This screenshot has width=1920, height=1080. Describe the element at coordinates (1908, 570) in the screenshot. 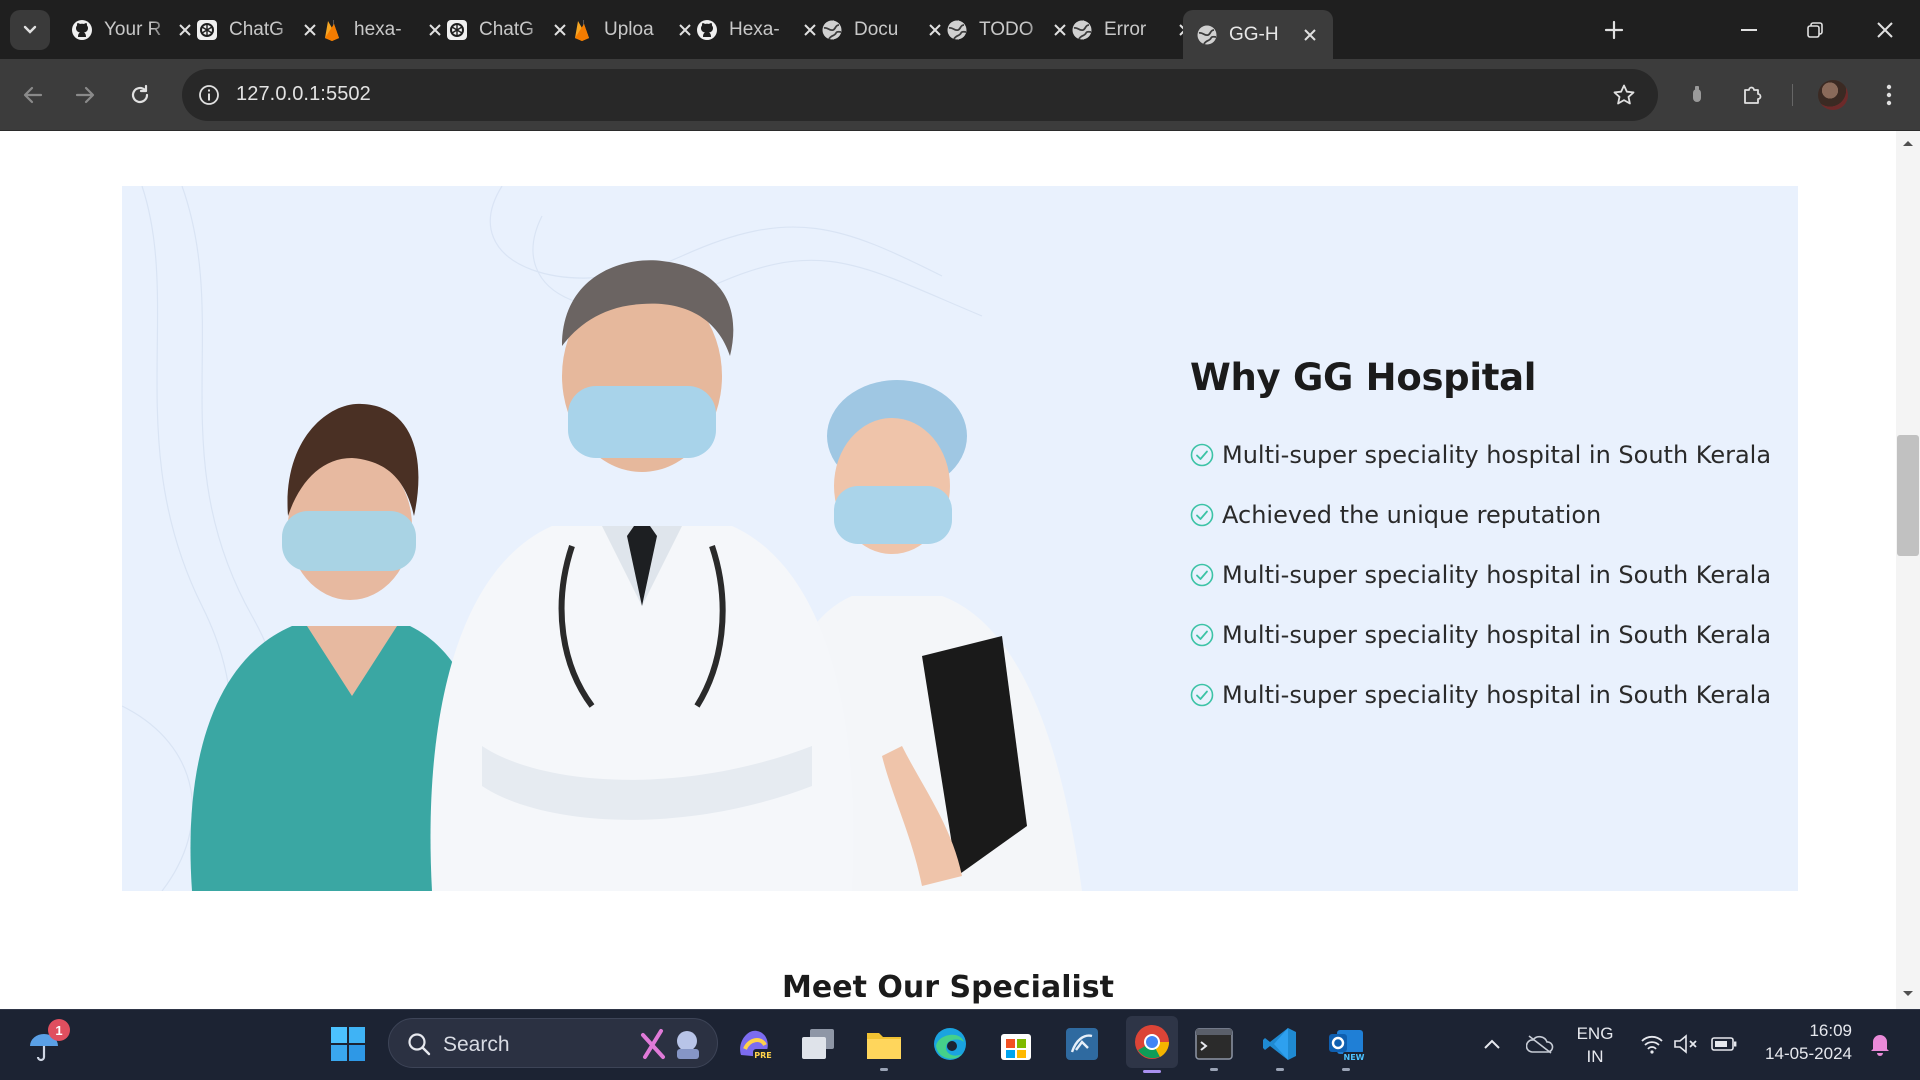

I see `page-scrollbar` at that location.